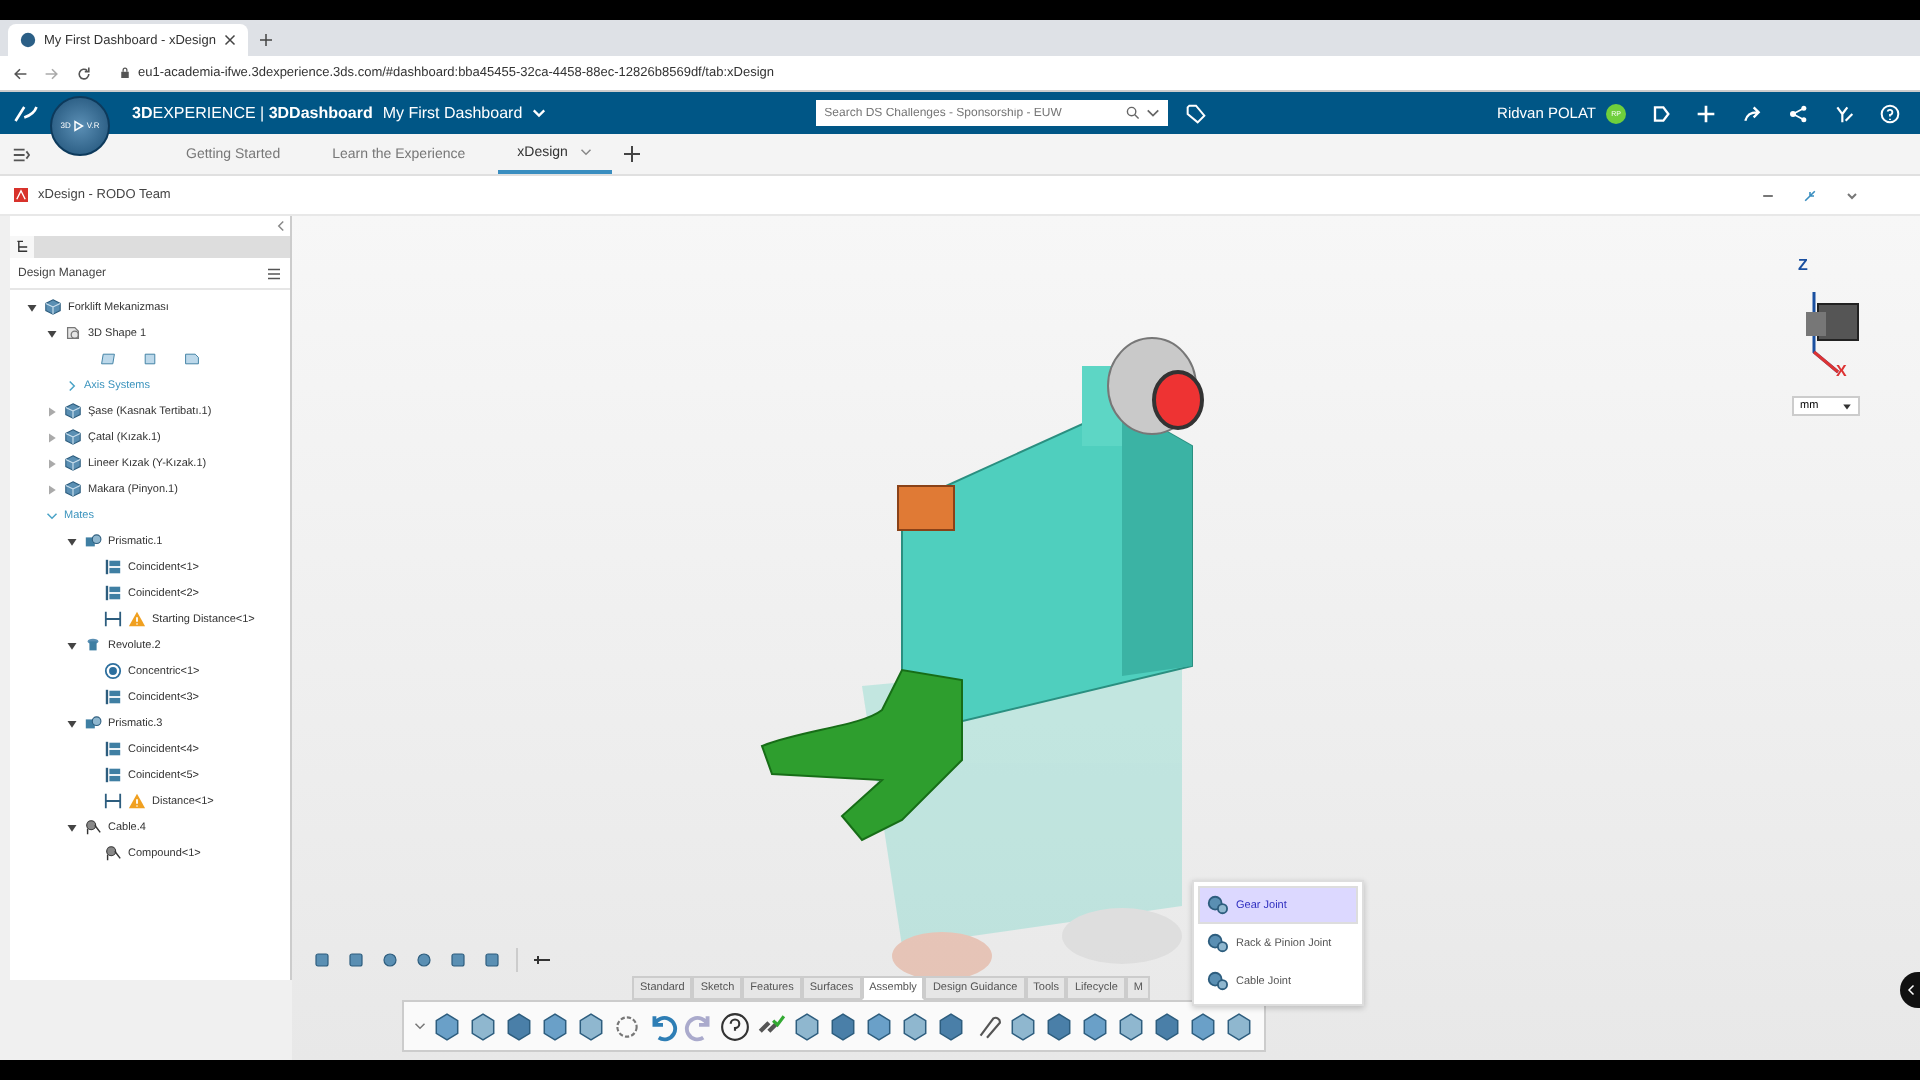 The height and width of the screenshot is (1080, 1920). I want to click on axis-label: Z, so click(1803, 265).